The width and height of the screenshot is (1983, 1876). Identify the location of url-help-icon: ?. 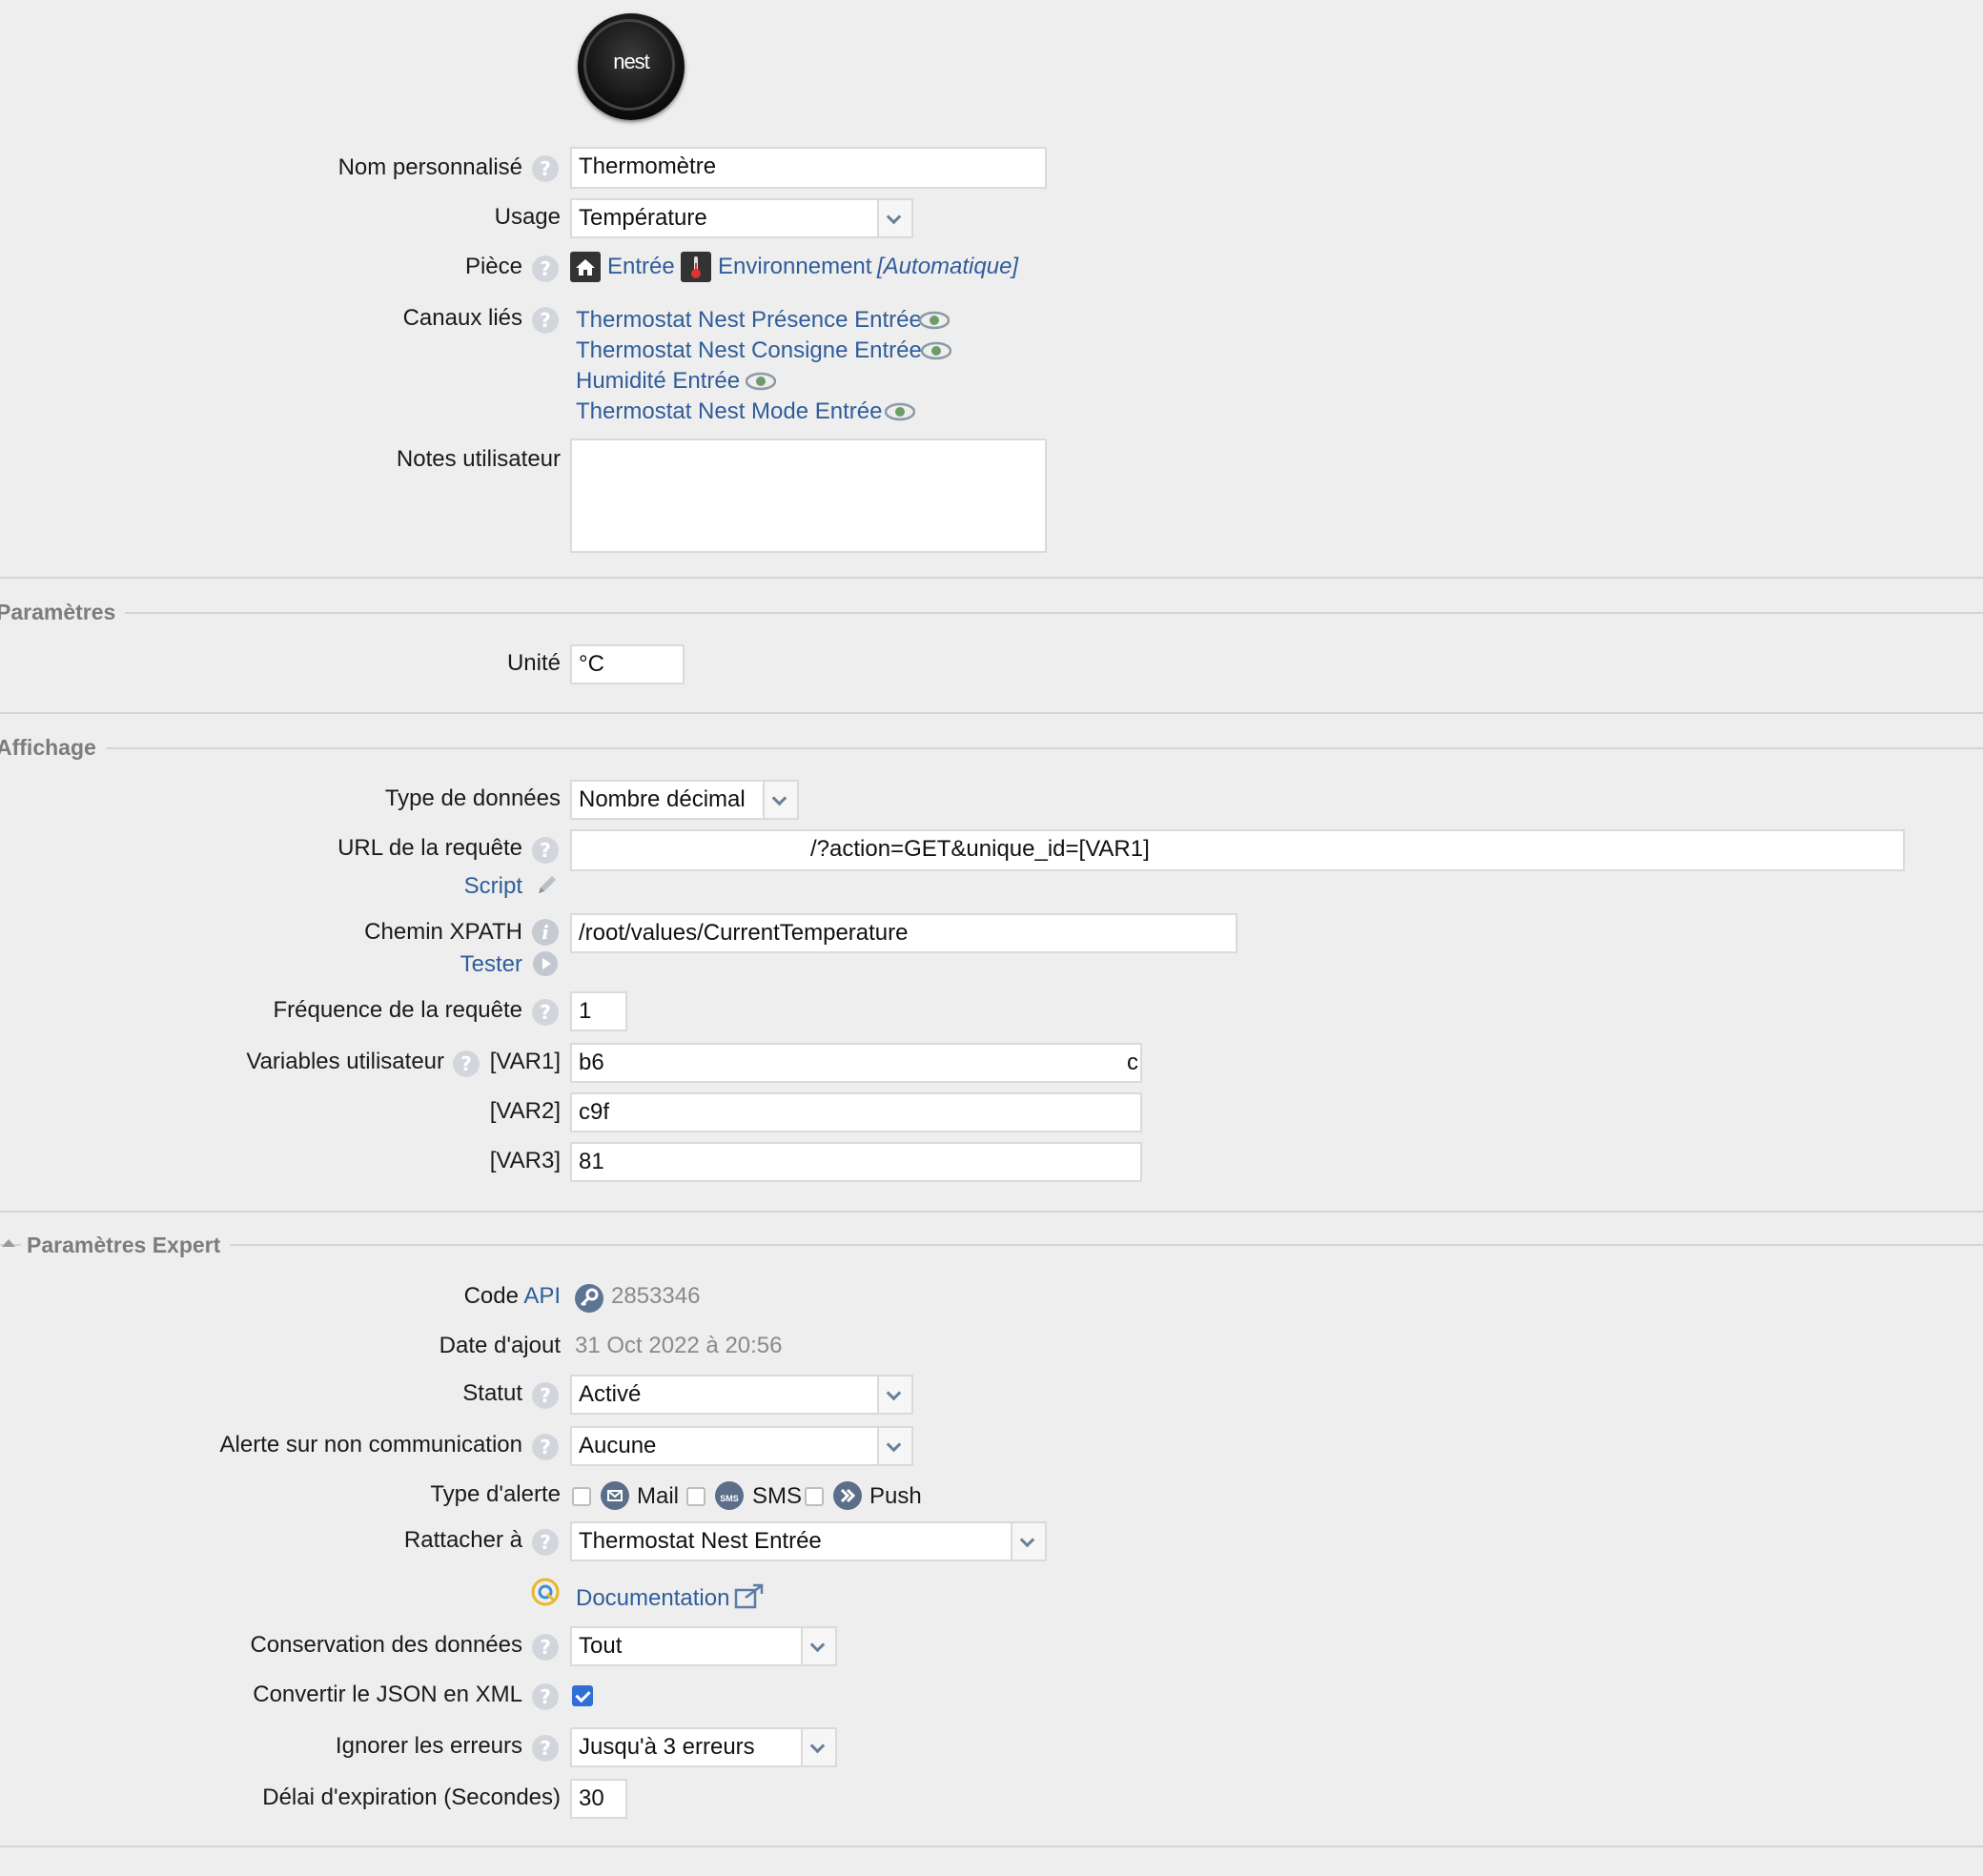
(546, 850).